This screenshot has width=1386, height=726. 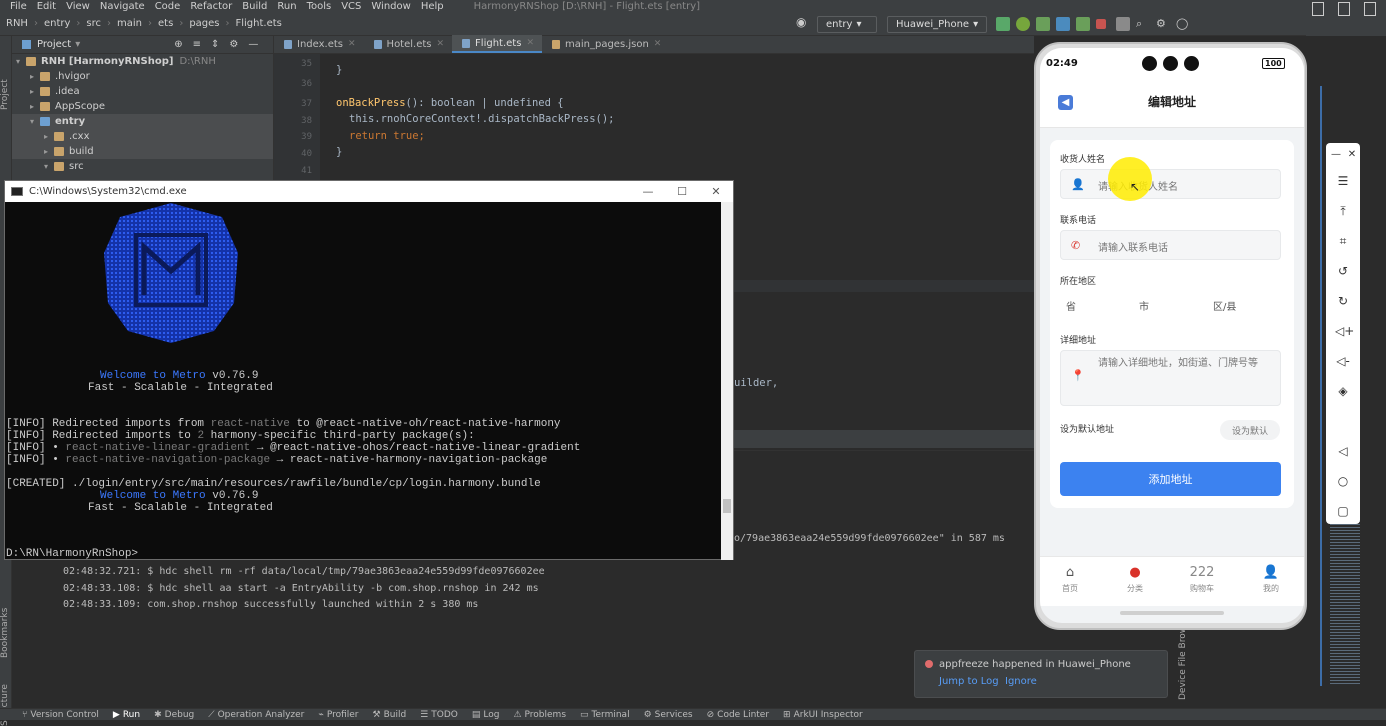 What do you see at coordinates (142, 136) in the screenshot?
I see `tree-item-cxx: ▸ .cxx` at bounding box center [142, 136].